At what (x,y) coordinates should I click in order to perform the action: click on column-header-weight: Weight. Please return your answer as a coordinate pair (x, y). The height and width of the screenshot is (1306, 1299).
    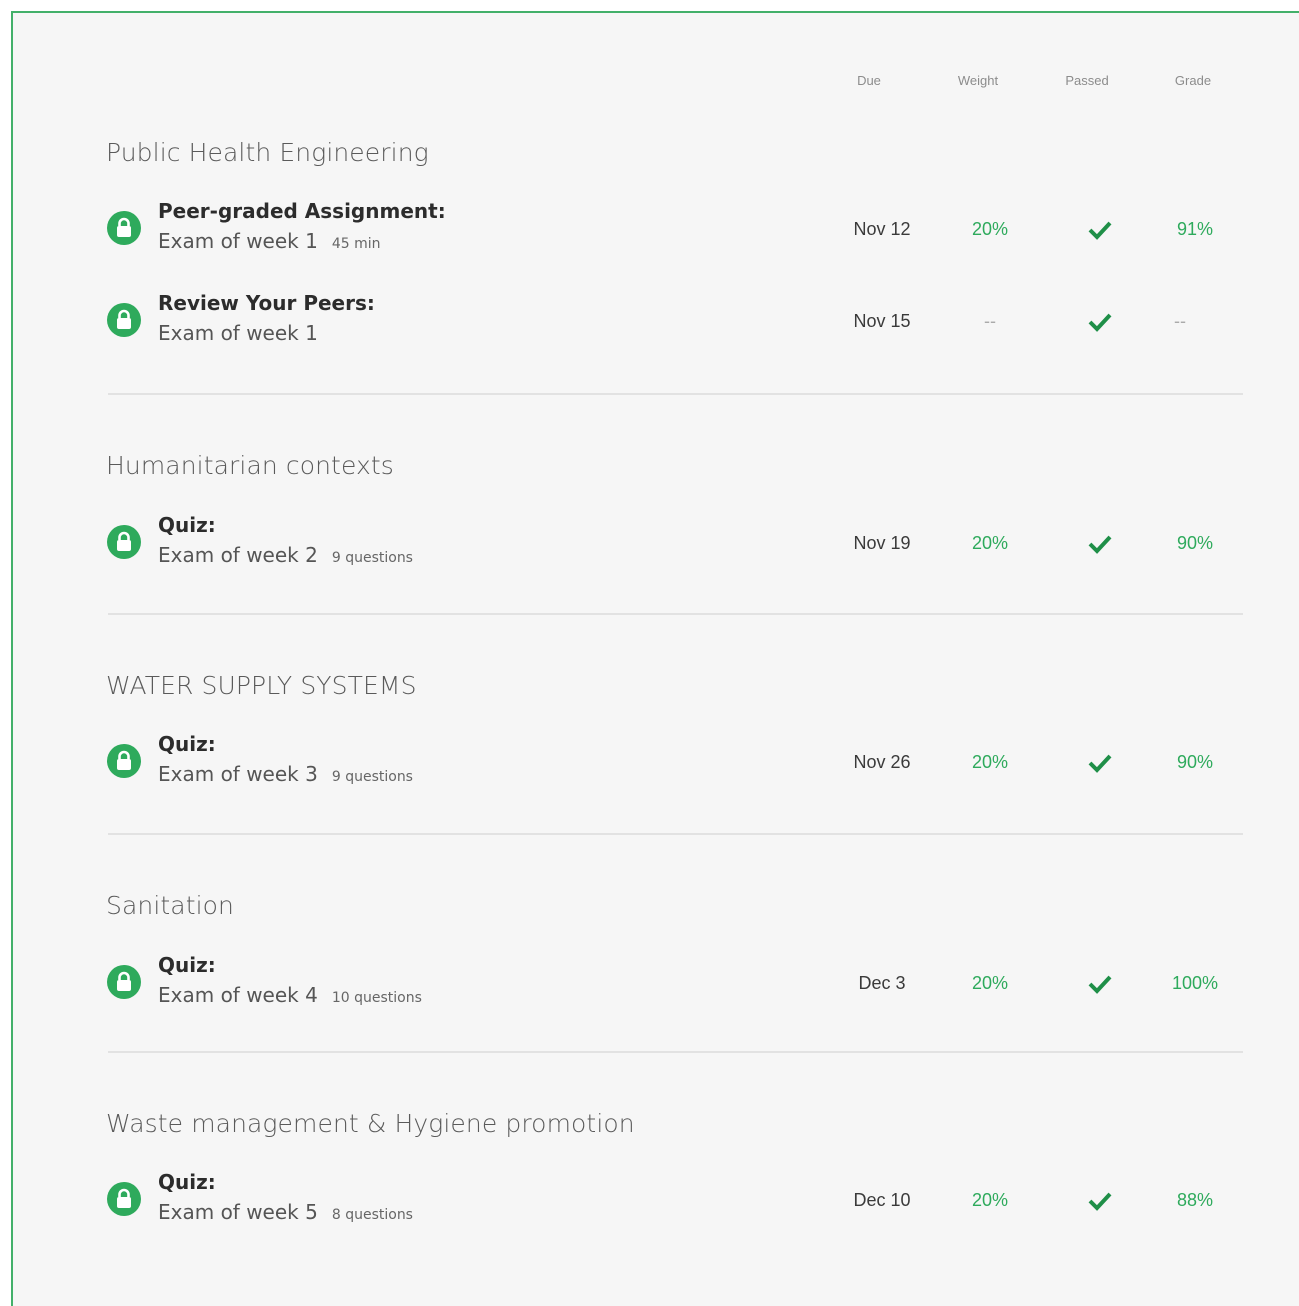
    Looking at the image, I should click on (978, 80).